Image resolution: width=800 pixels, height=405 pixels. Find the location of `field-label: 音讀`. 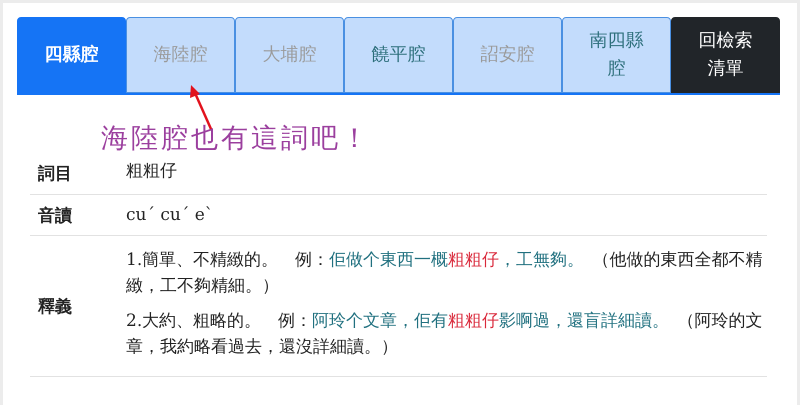

field-label: 音讀 is located at coordinates (55, 215).